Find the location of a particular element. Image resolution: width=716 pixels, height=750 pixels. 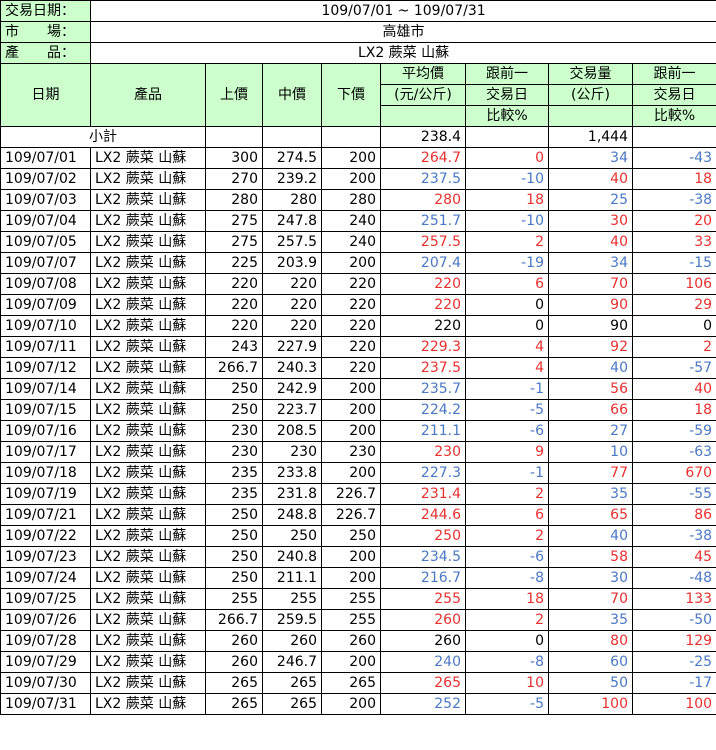

cell-date: 109/07/16 is located at coordinates (45, 431).